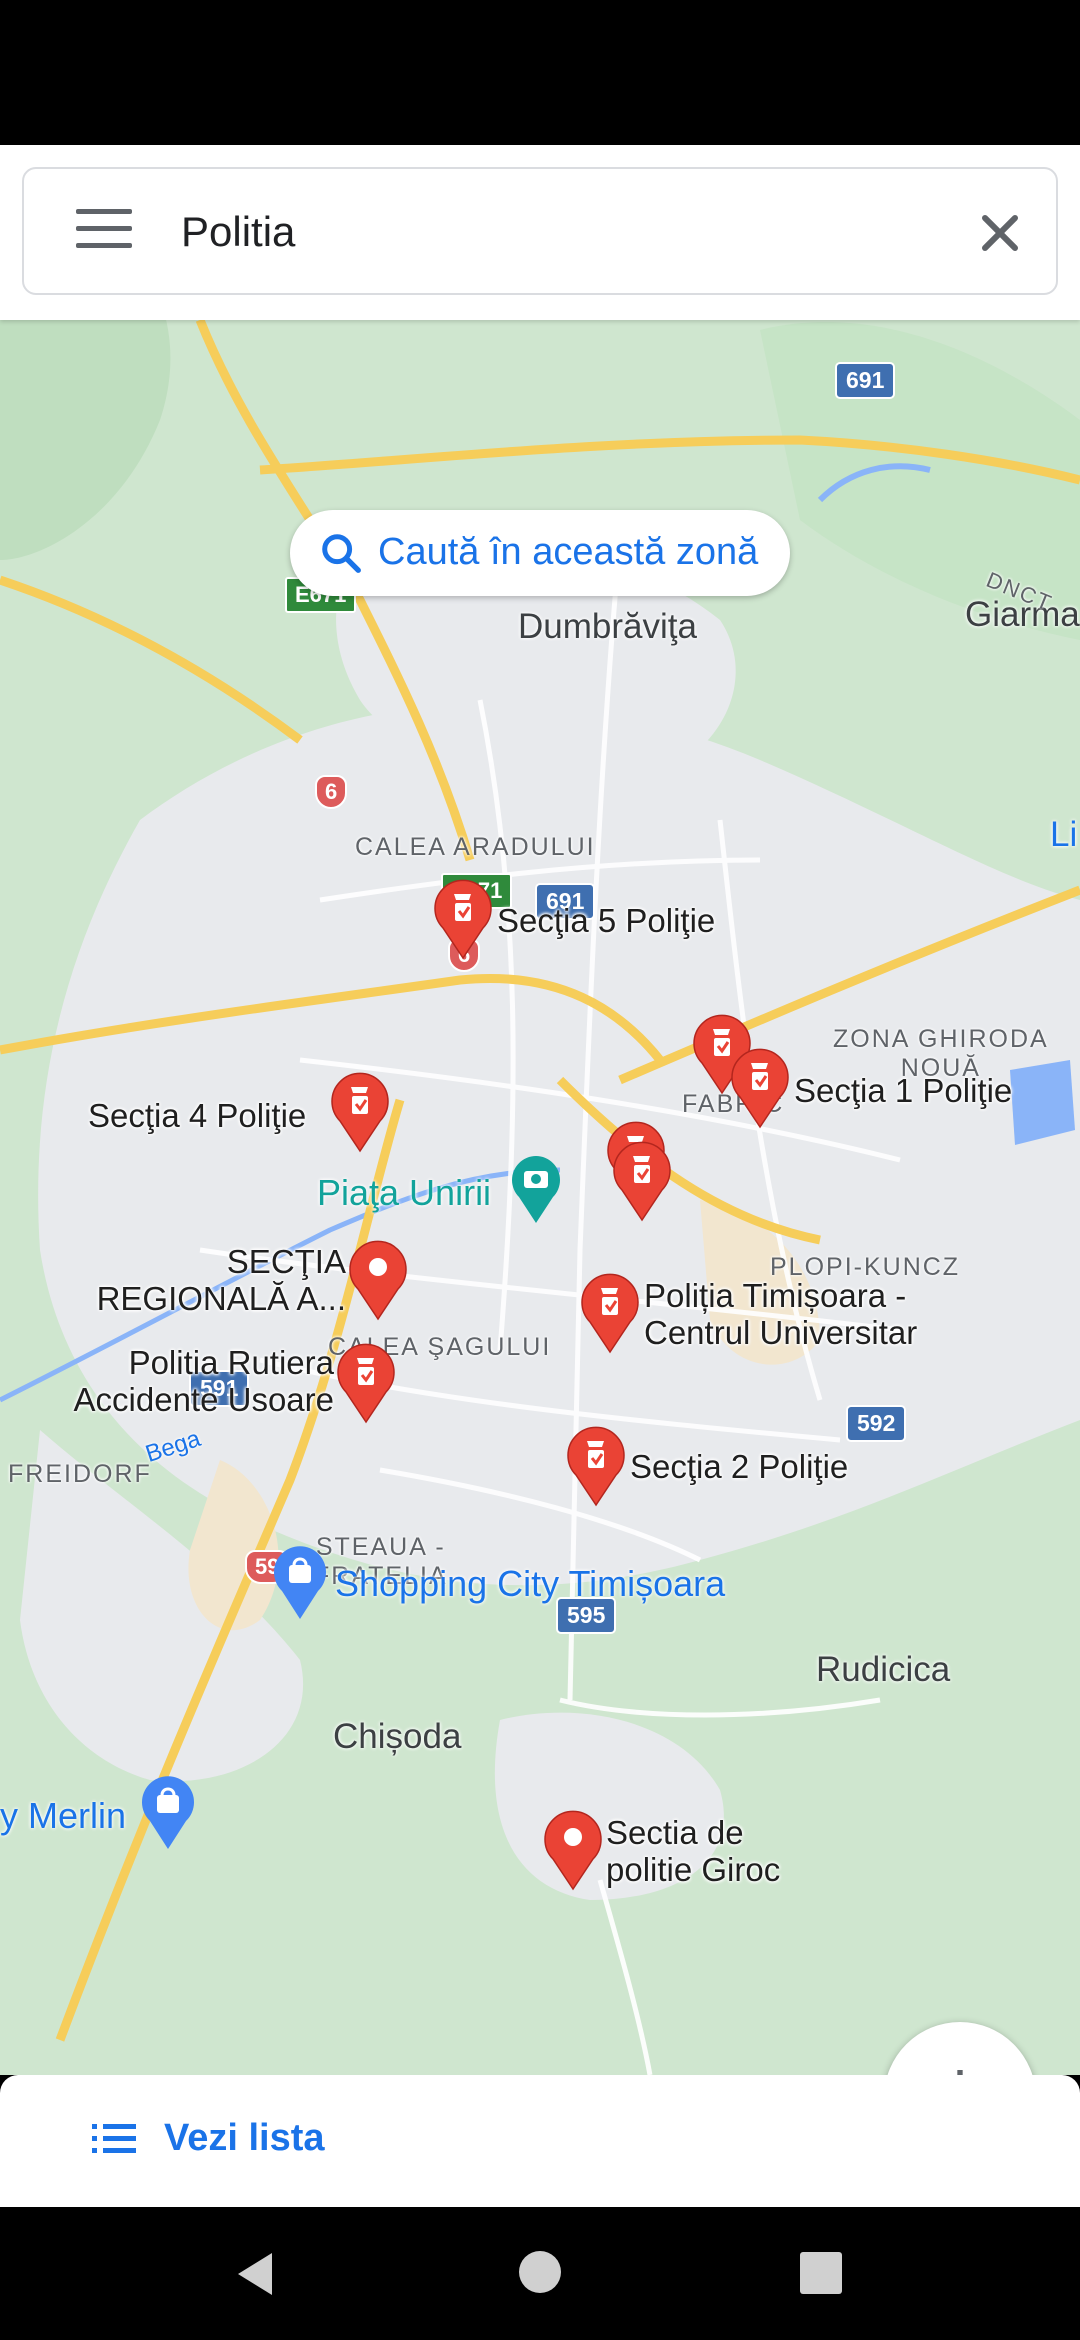  Describe the element at coordinates (63, 1815) in the screenshot. I see `poi-label-merlin: y Merlin` at that location.